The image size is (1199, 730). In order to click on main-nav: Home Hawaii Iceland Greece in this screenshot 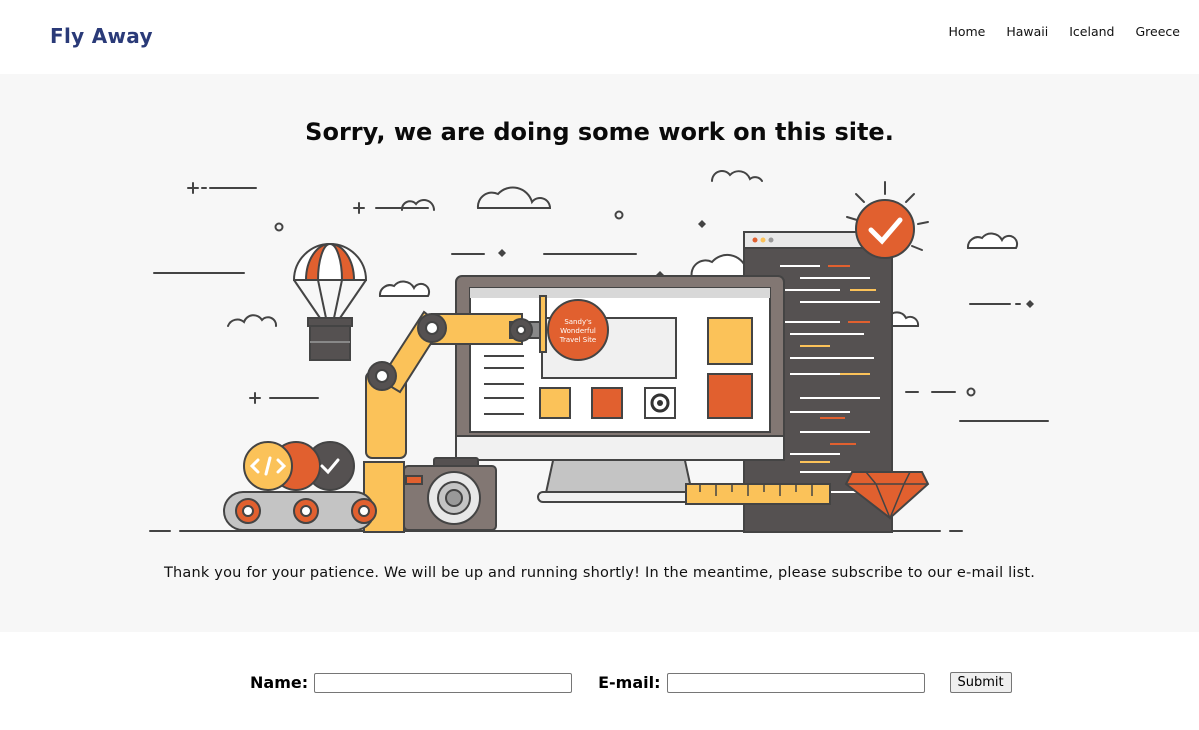, I will do `click(1064, 31)`.